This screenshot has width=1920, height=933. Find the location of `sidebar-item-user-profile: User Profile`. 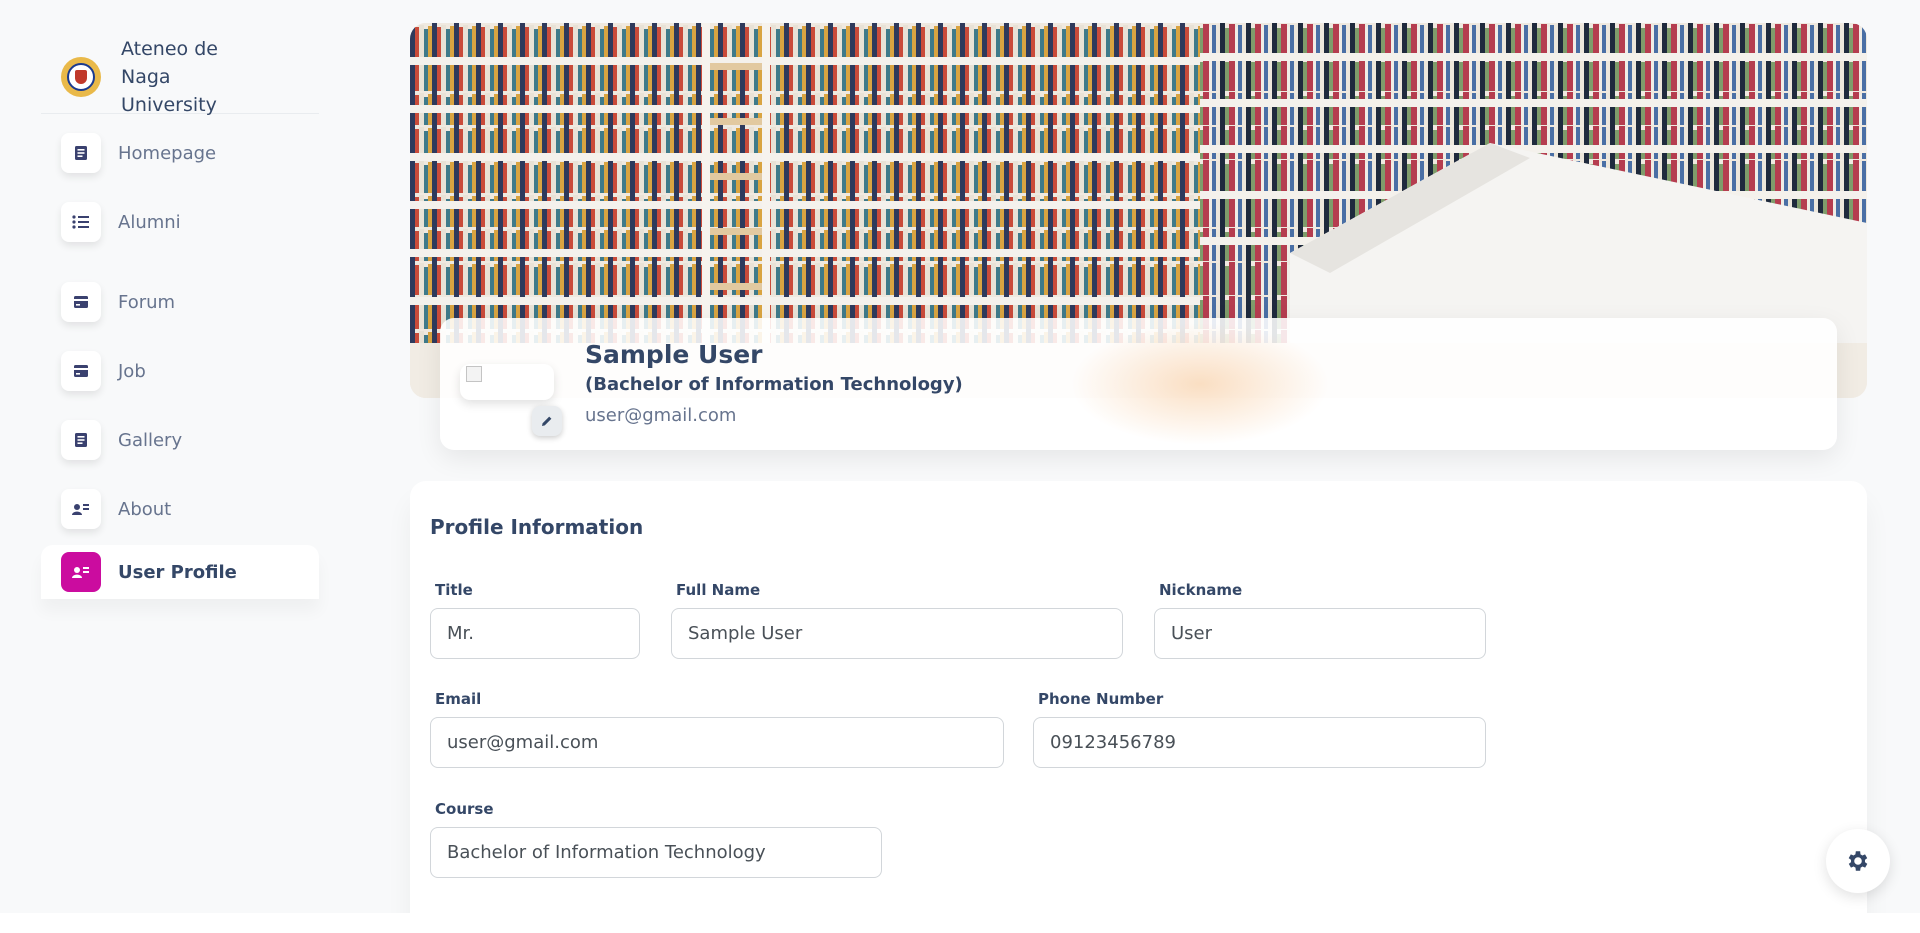

sidebar-item-user-profile: User Profile is located at coordinates (180, 572).